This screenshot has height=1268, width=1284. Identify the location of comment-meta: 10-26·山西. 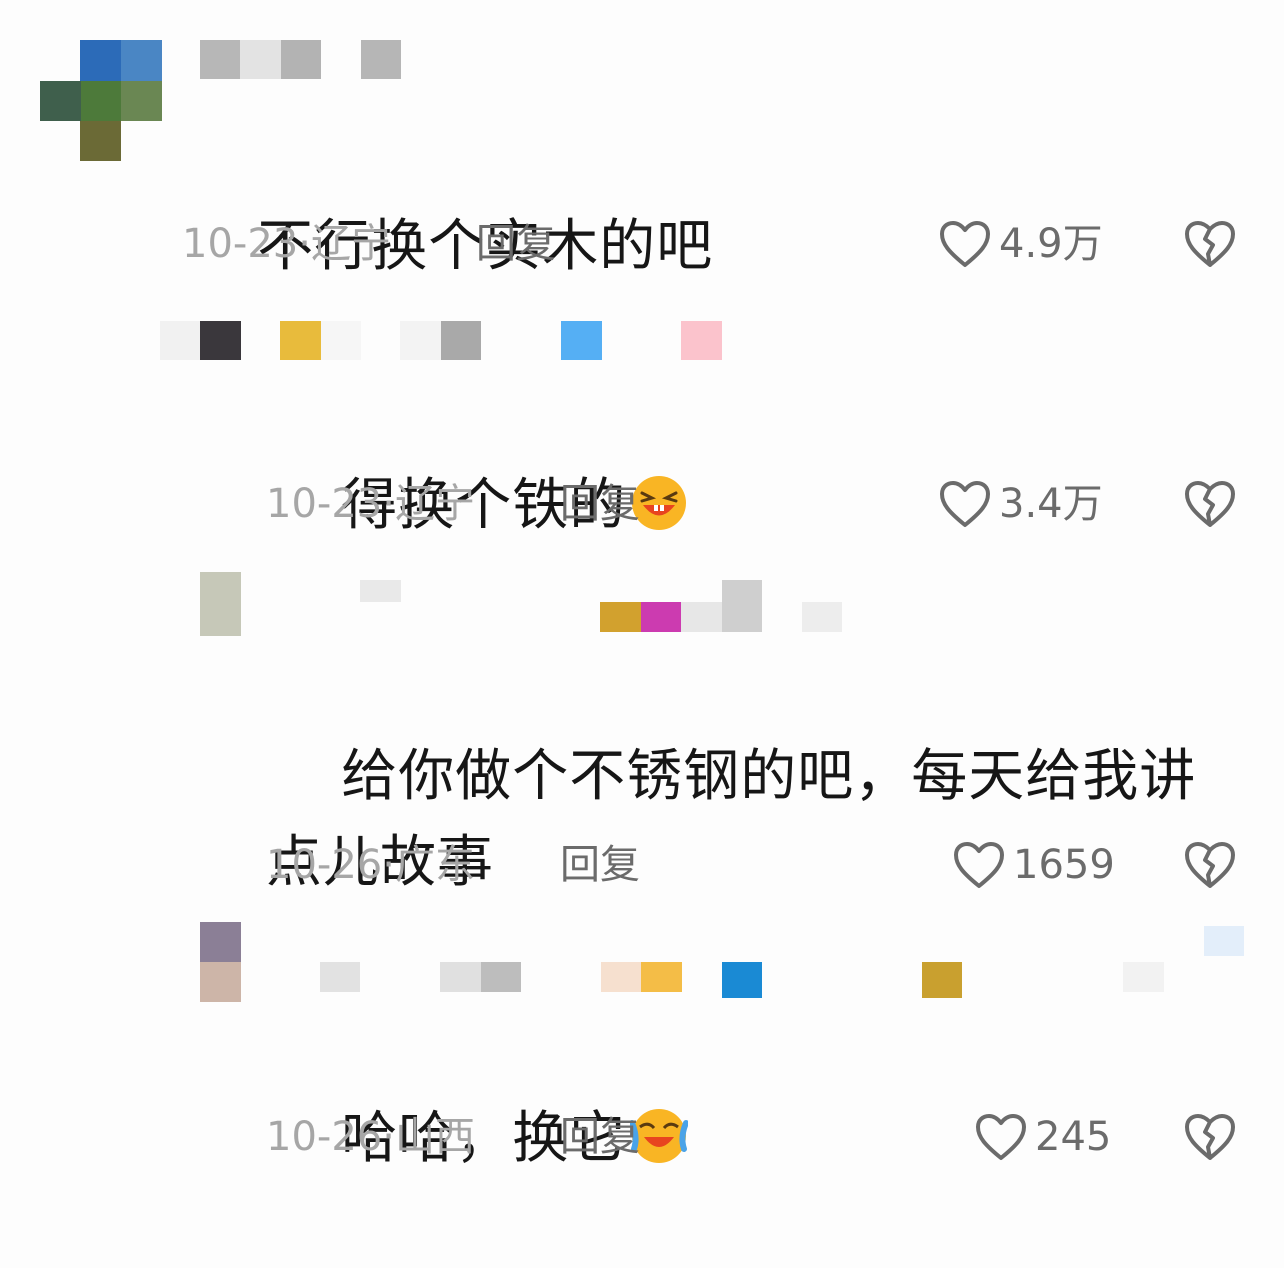
(370, 1137).